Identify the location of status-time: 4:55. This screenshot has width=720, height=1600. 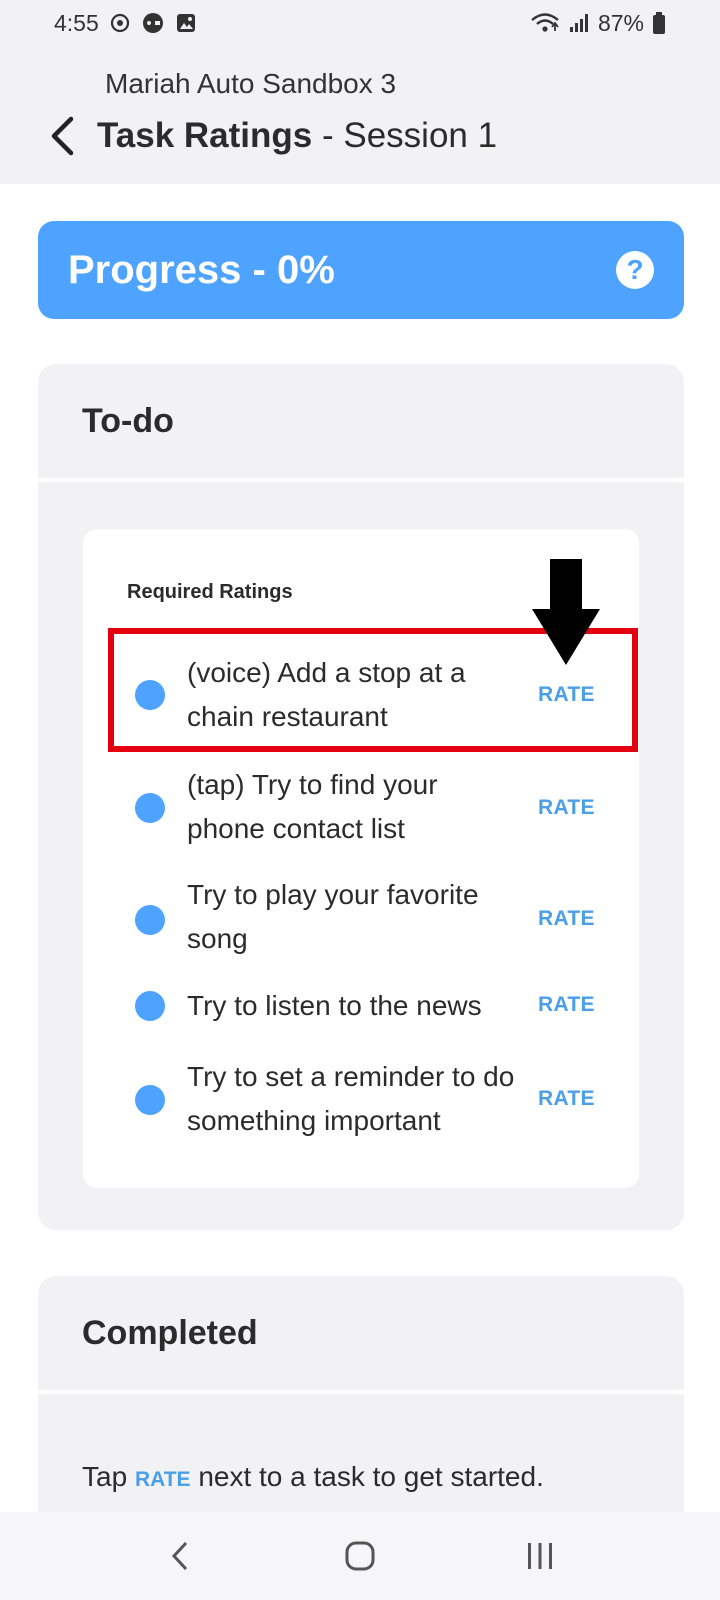
(76, 22).